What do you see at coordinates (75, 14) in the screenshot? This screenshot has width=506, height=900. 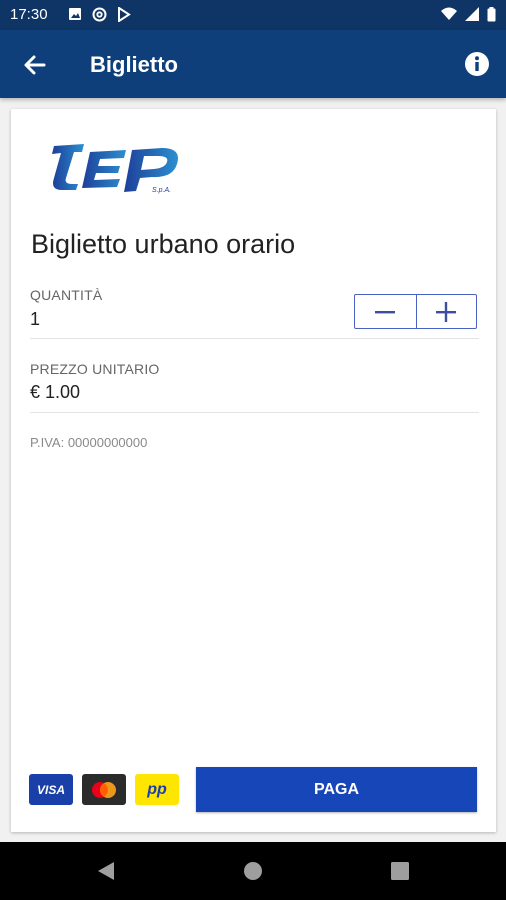 I see `image-notification-icon` at bounding box center [75, 14].